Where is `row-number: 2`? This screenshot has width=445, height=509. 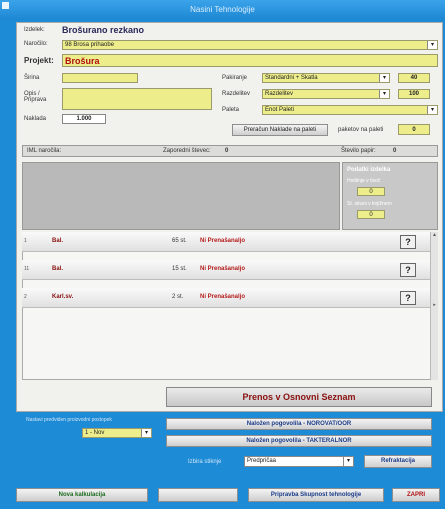 row-number: 2 is located at coordinates (25, 297).